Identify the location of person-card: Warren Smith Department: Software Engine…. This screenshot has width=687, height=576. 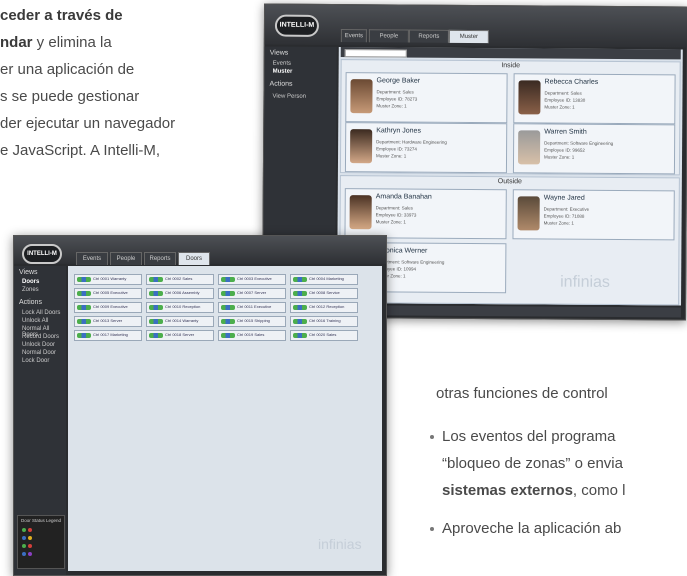
(594, 149).